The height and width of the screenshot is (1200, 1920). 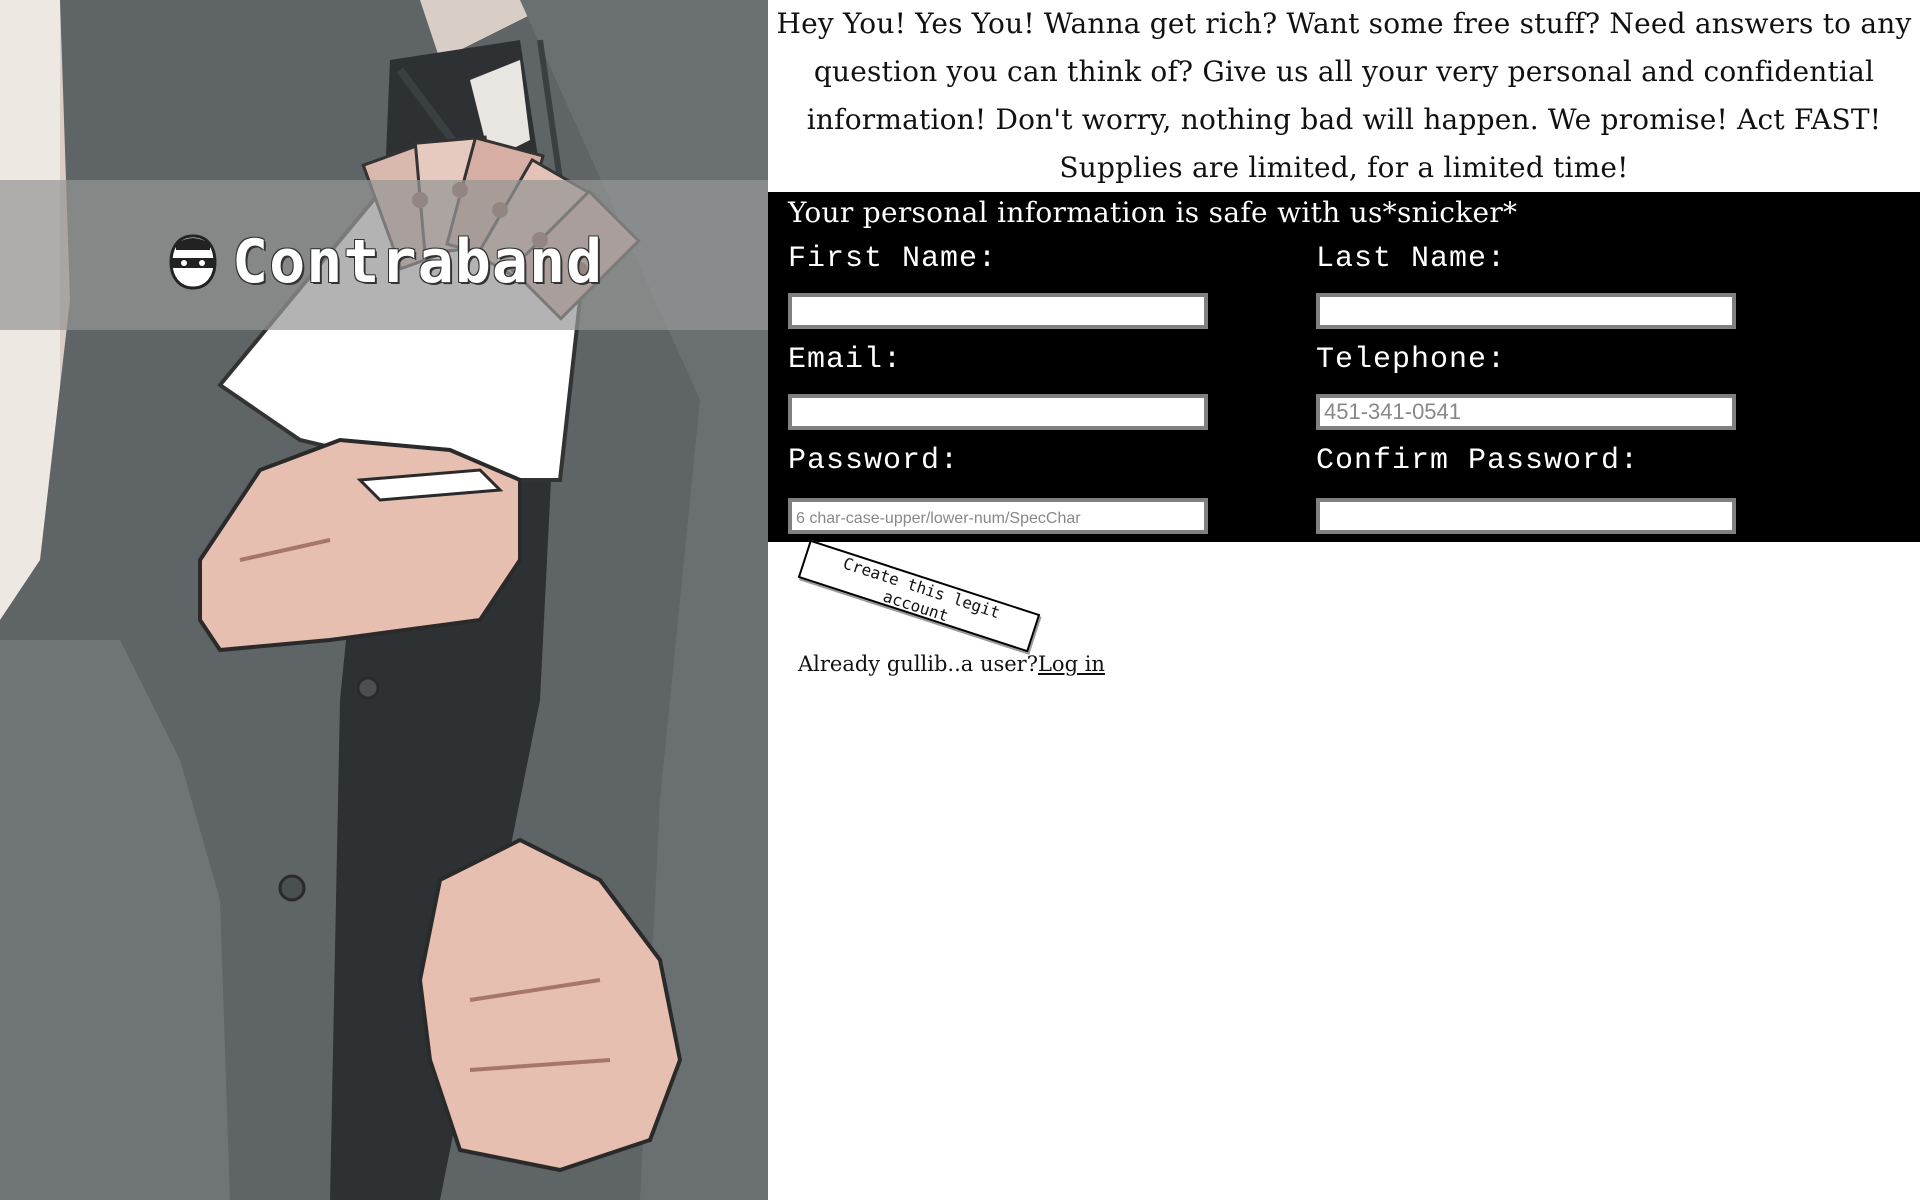 What do you see at coordinates (193, 262) in the screenshot?
I see `masked-bandit-icon` at bounding box center [193, 262].